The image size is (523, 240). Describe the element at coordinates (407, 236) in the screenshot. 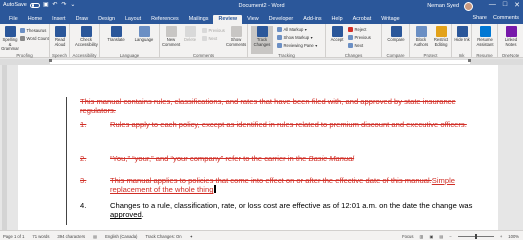

I see `focus-button: Focus` at that location.